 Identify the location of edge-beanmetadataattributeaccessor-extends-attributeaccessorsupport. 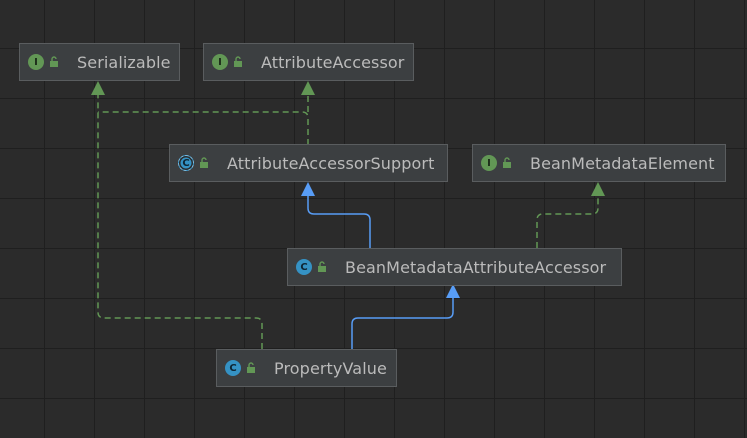
(339, 222).